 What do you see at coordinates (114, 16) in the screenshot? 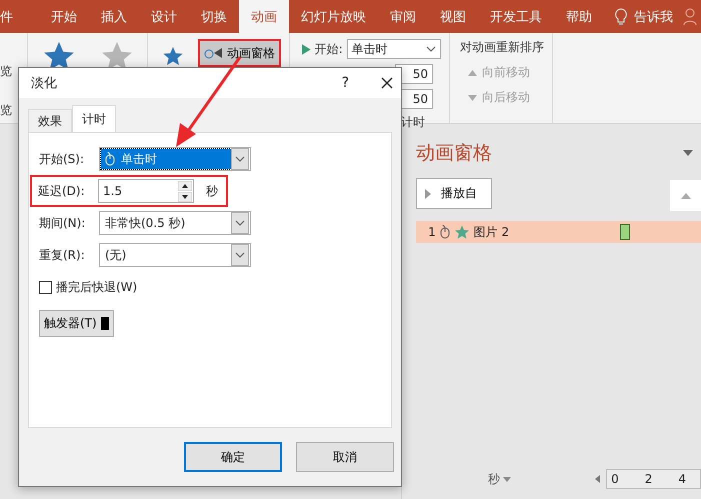
I see `ribbon-tab: 插入` at bounding box center [114, 16].